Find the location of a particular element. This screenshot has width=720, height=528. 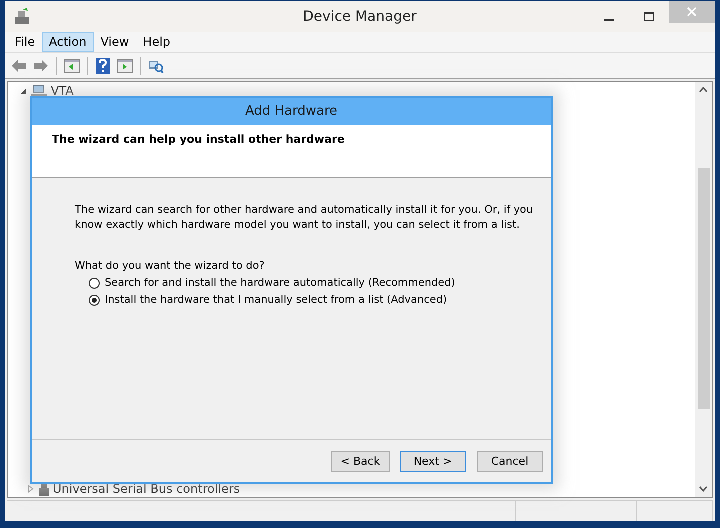

tree-item: VTA is located at coordinates (62, 91).